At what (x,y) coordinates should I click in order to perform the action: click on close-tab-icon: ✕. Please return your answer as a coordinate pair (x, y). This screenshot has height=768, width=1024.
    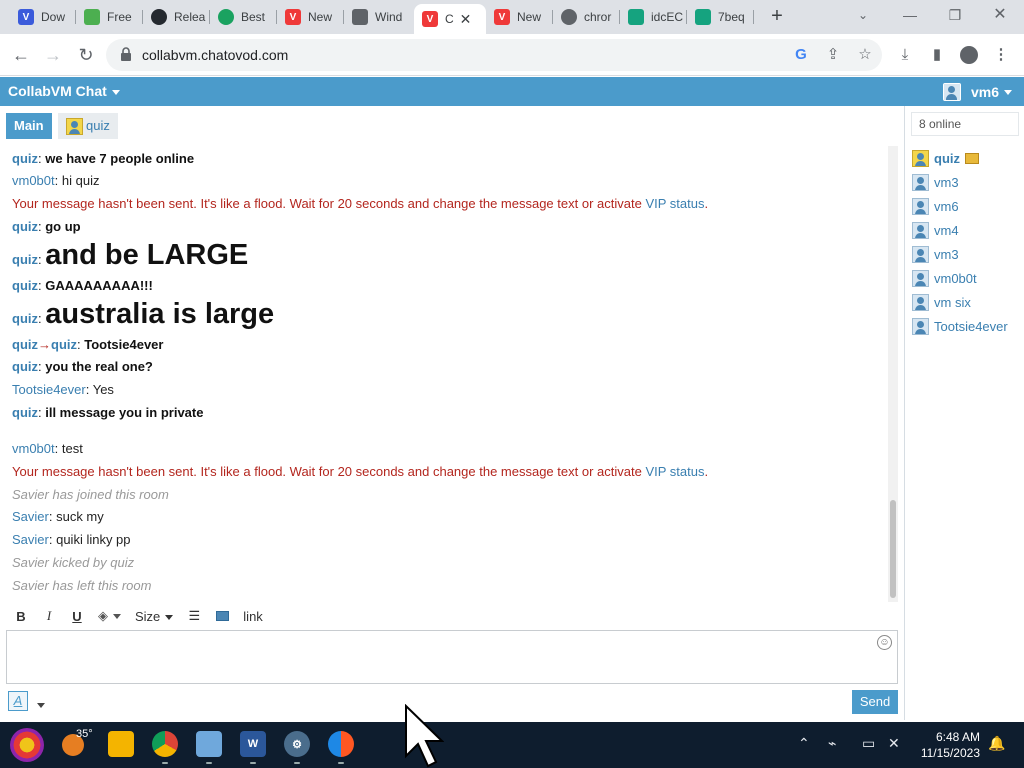
    Looking at the image, I should click on (466, 19).